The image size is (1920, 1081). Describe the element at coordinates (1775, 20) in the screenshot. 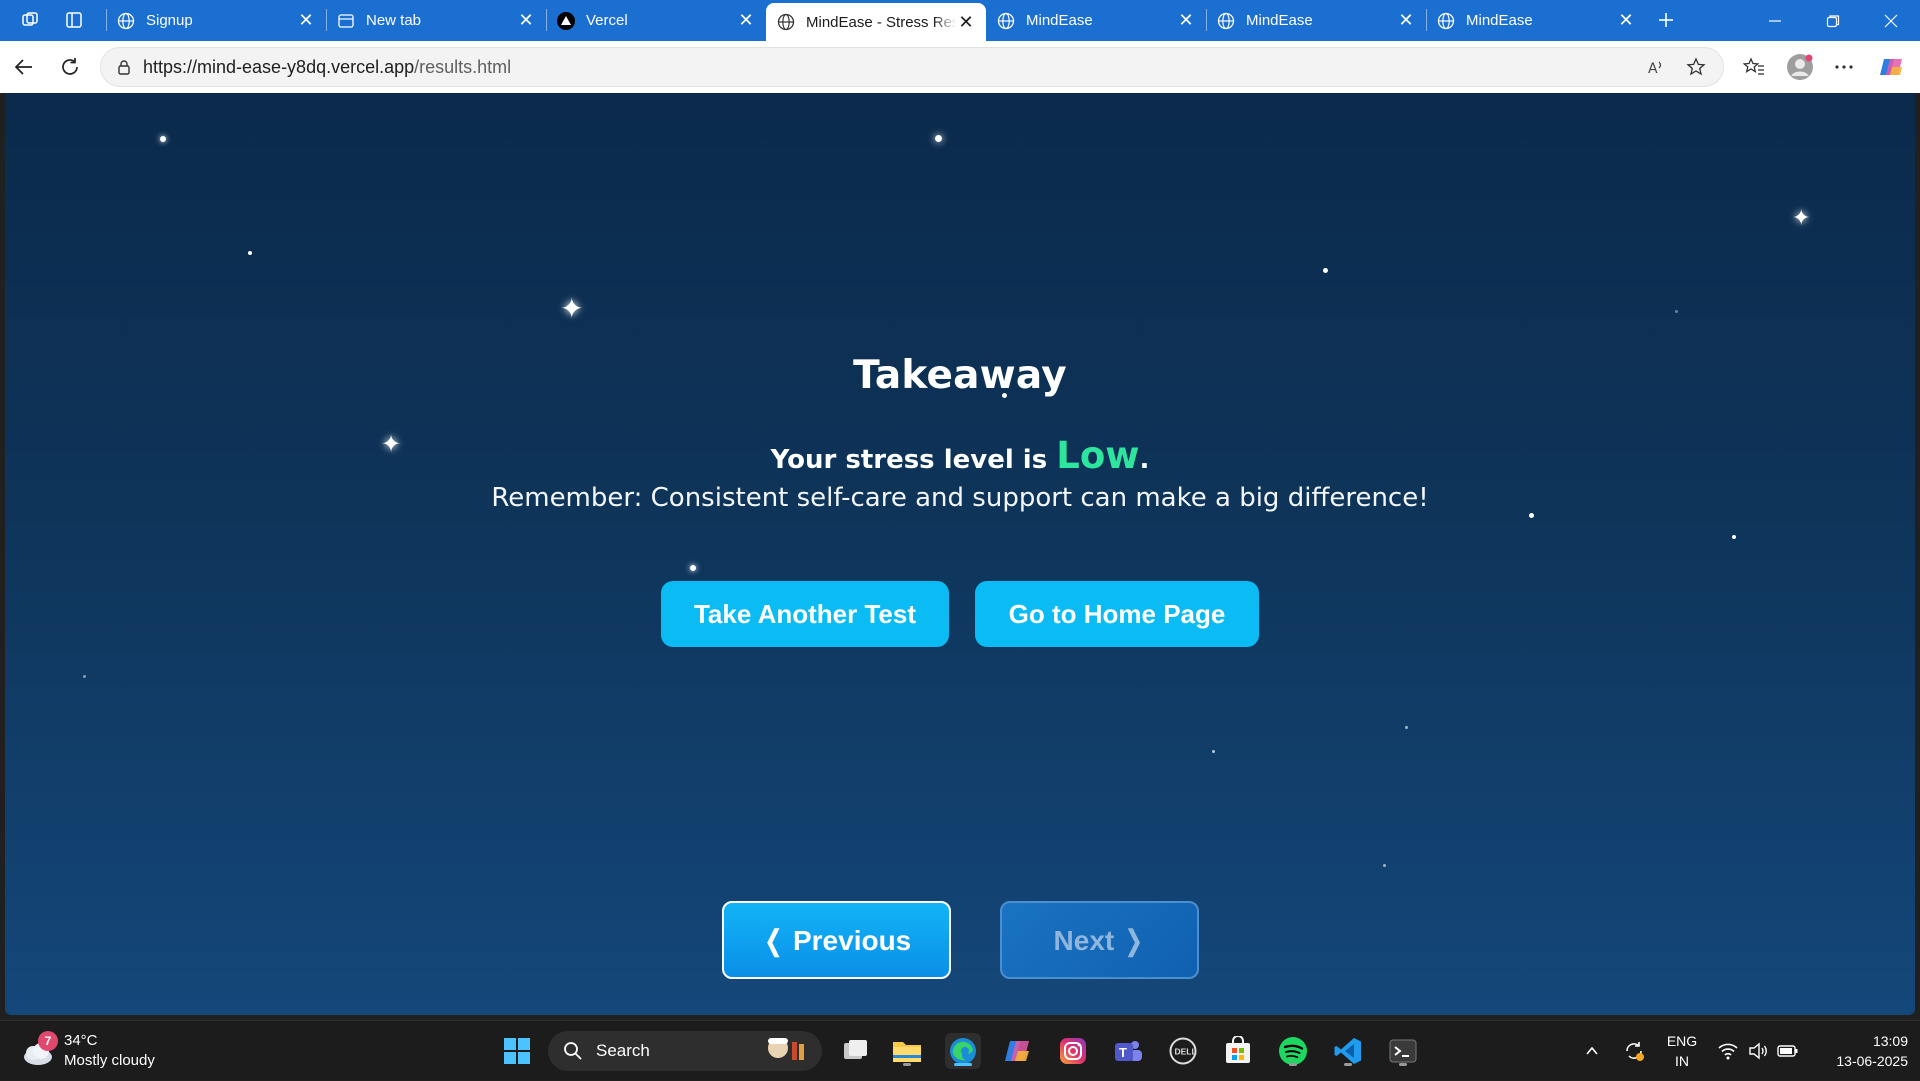

I see `minimize-button` at that location.